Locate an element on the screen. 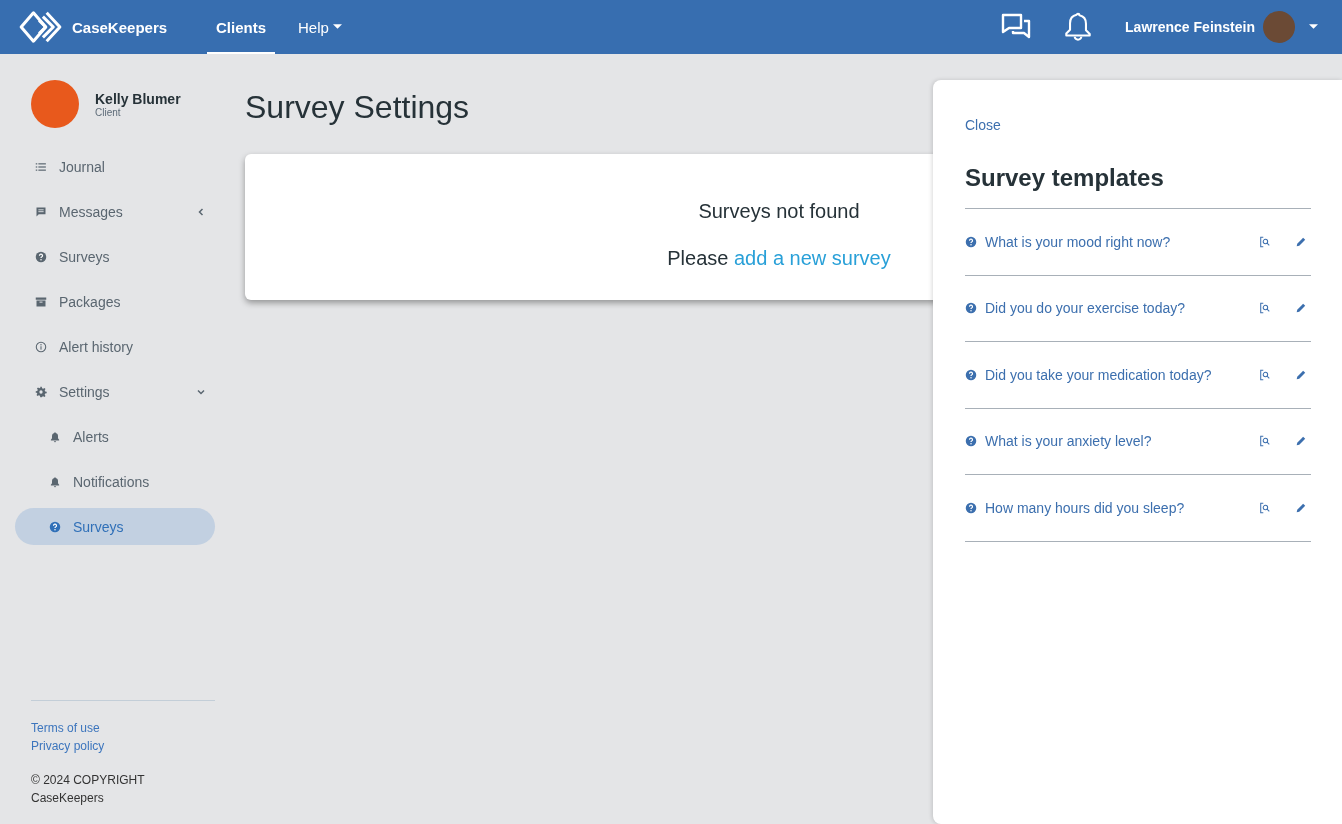 This screenshot has height=824, width=1342. sidebar-item: Settings is located at coordinates (115, 391).